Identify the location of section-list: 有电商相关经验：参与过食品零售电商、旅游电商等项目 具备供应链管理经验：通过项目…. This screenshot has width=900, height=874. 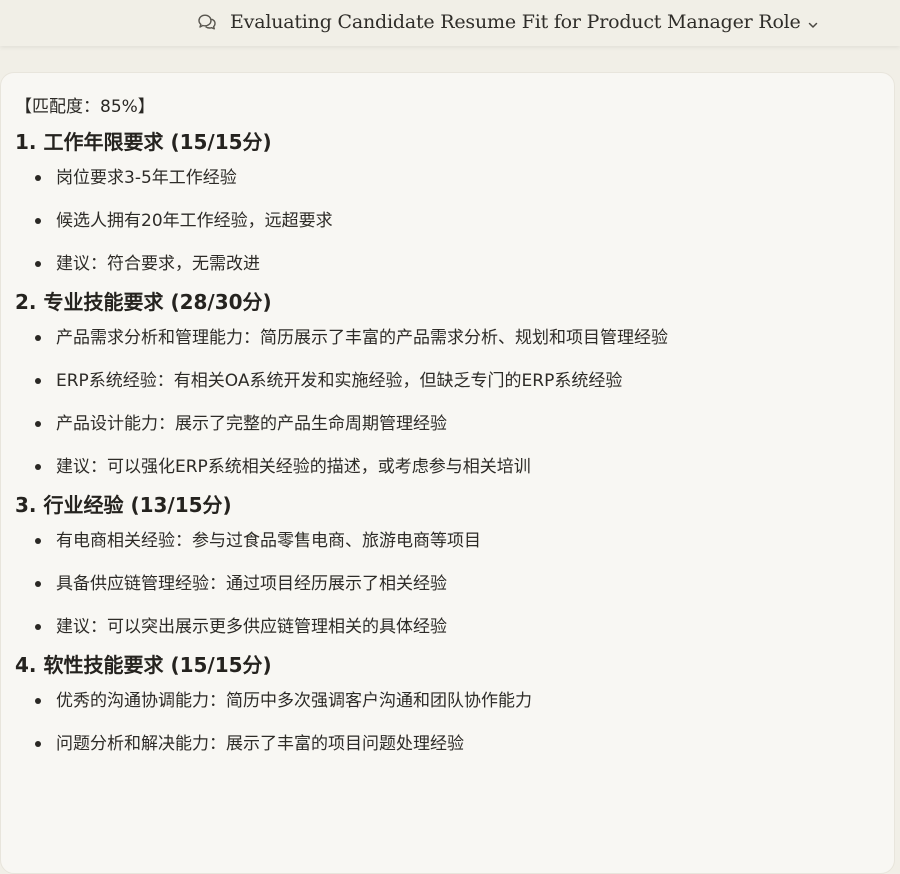
(450, 584).